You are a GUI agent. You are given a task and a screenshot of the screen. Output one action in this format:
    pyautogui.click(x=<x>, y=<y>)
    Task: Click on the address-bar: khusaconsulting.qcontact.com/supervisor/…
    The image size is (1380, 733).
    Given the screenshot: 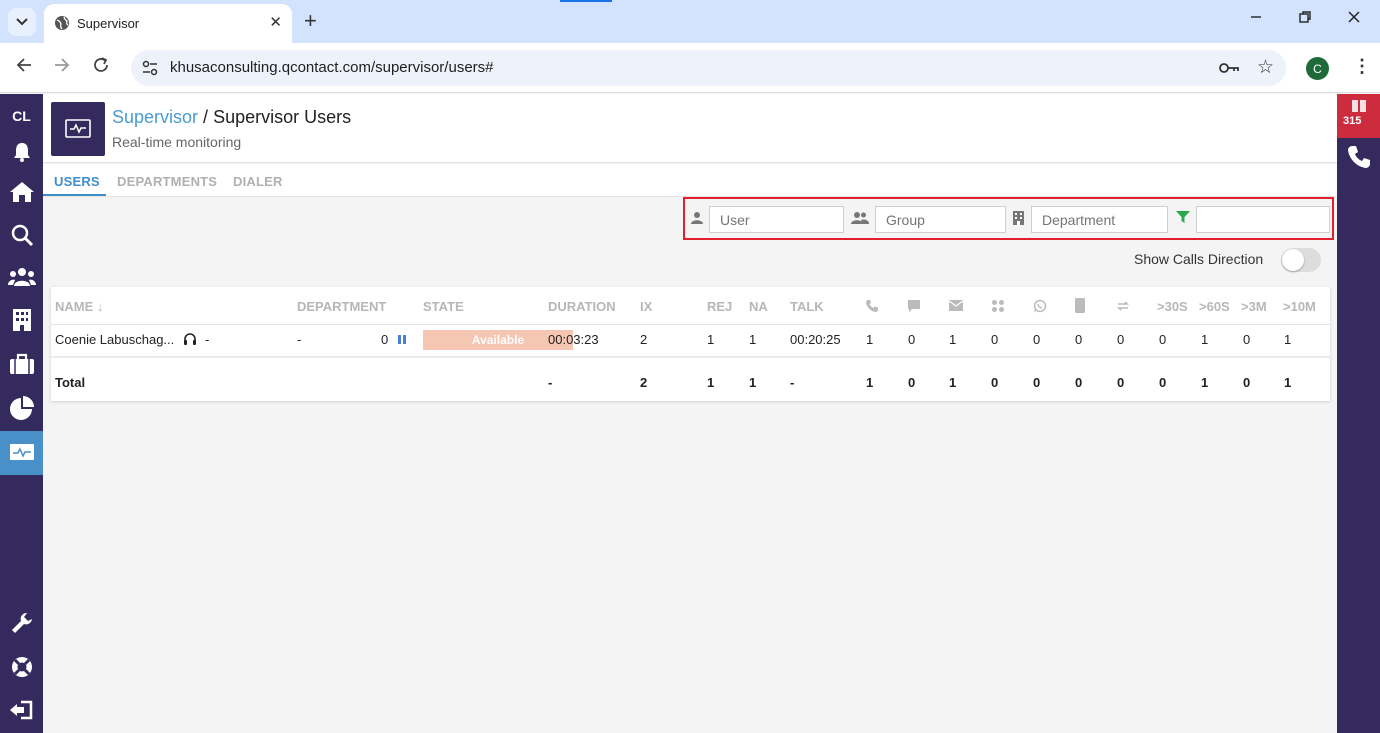 What is the action you would take?
    pyautogui.click(x=708, y=68)
    